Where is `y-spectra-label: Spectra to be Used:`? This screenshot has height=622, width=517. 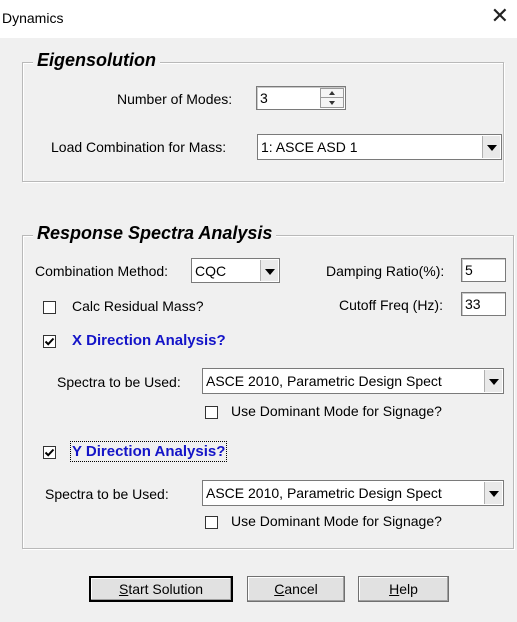 y-spectra-label: Spectra to be Used: is located at coordinates (107, 494).